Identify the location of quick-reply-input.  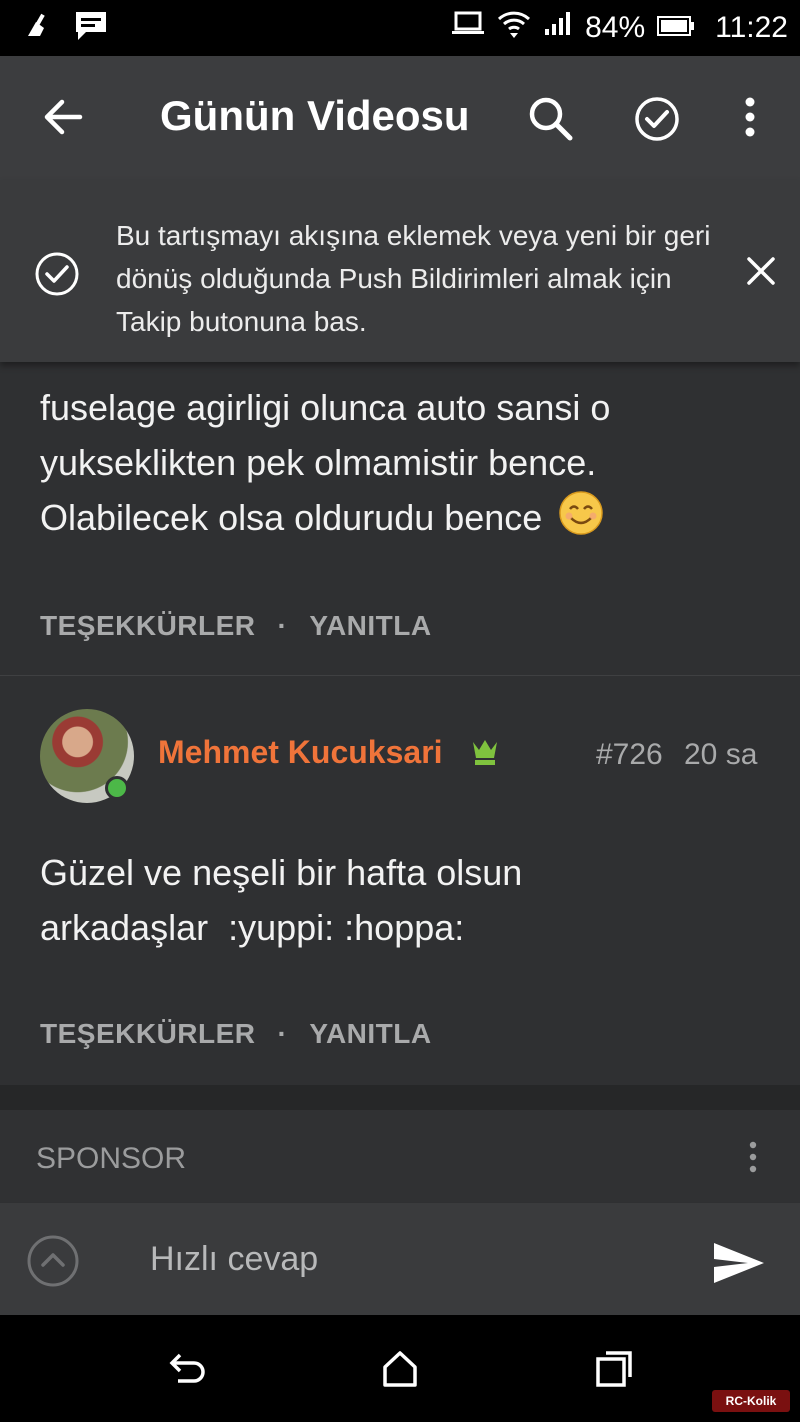
(410, 1259).